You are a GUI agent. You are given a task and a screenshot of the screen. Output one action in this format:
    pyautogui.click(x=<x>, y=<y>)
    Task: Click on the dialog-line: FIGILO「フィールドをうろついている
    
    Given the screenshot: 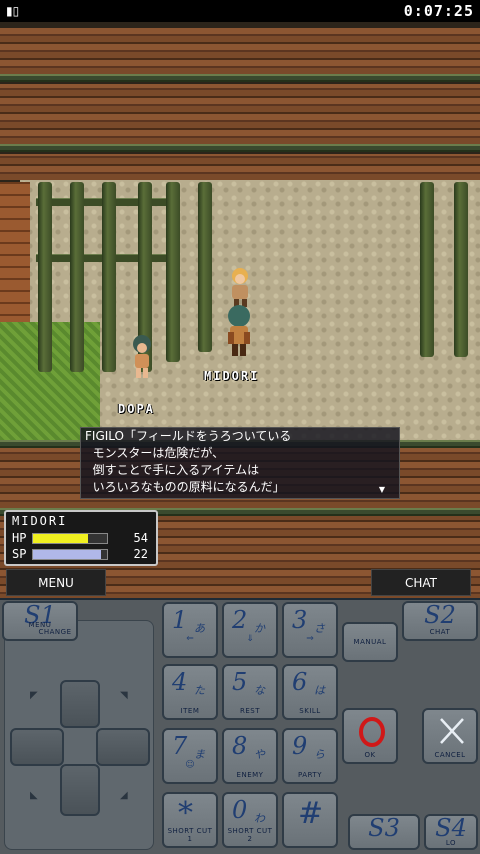 What is the action you would take?
    pyautogui.click(x=188, y=436)
    